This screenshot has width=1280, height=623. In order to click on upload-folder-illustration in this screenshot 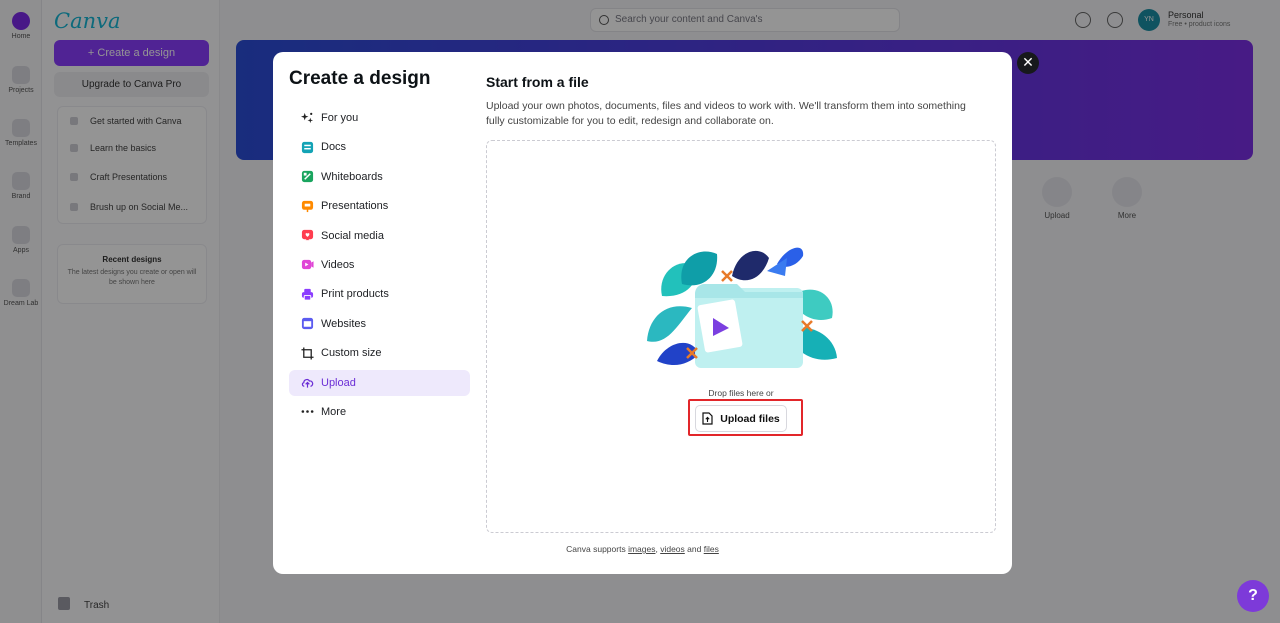, I will do `click(742, 307)`.